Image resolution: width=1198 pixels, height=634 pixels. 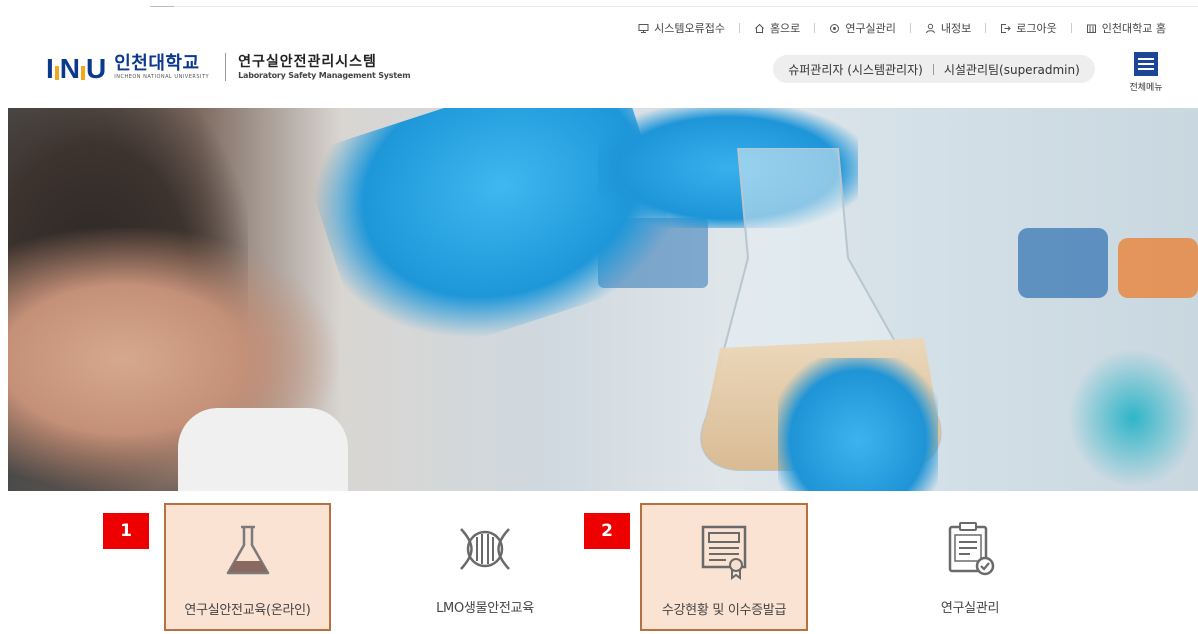 What do you see at coordinates (247, 610) in the screenshot?
I see `quick-menu-label: 연구실안전교육(온라인)` at bounding box center [247, 610].